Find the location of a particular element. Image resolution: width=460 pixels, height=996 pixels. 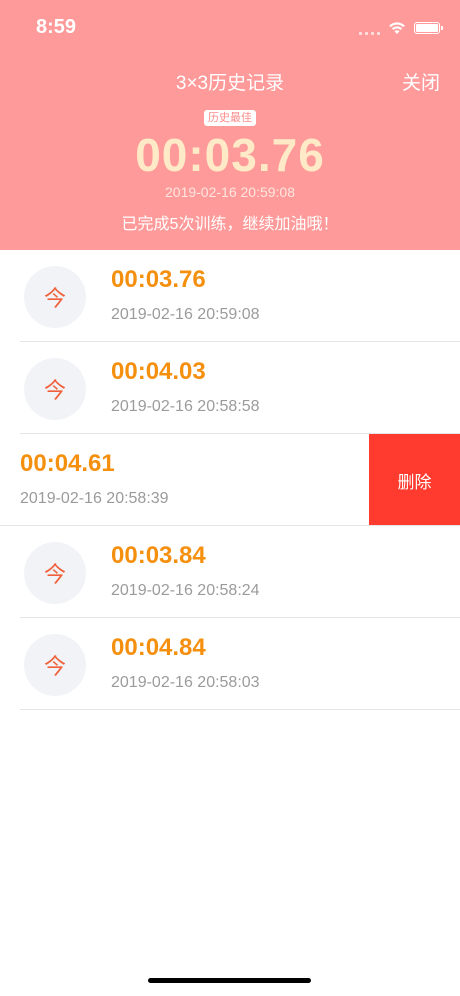

divider is located at coordinates (240, 709).